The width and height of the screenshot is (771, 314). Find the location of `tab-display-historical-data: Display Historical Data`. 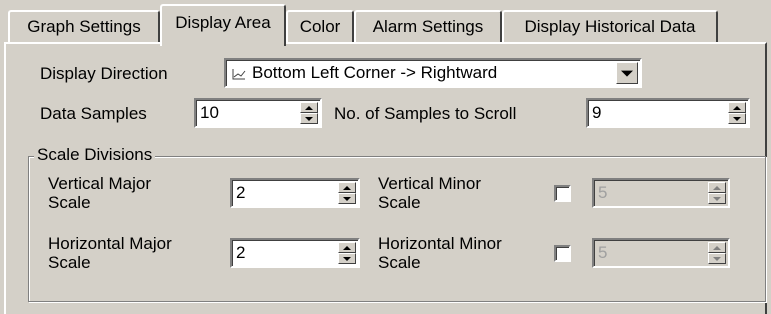

tab-display-historical-data: Display Historical Data is located at coordinates (610, 27).